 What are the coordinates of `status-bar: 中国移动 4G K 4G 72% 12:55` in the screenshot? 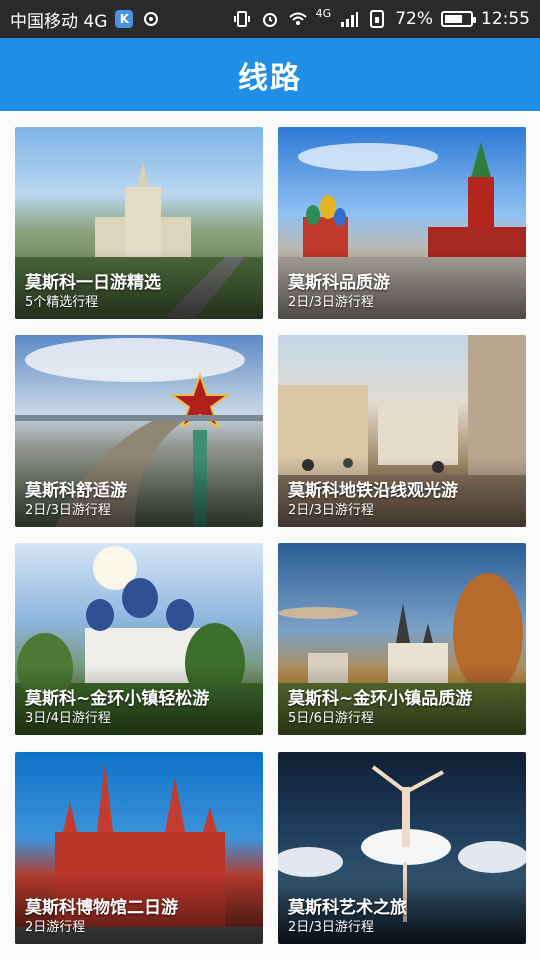 It's located at (270, 19).